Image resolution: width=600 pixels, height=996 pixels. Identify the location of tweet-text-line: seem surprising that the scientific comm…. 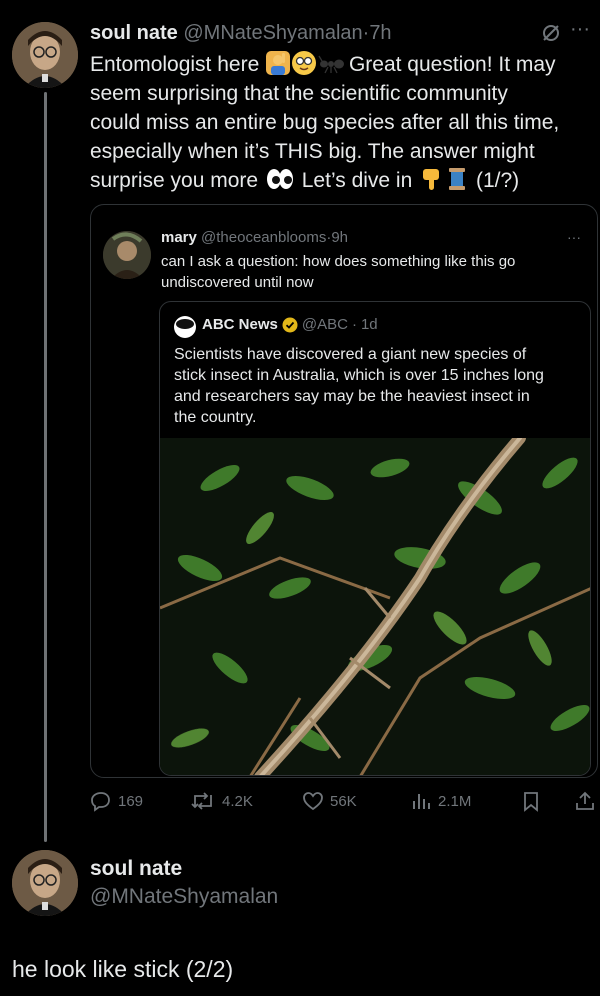
(299, 93).